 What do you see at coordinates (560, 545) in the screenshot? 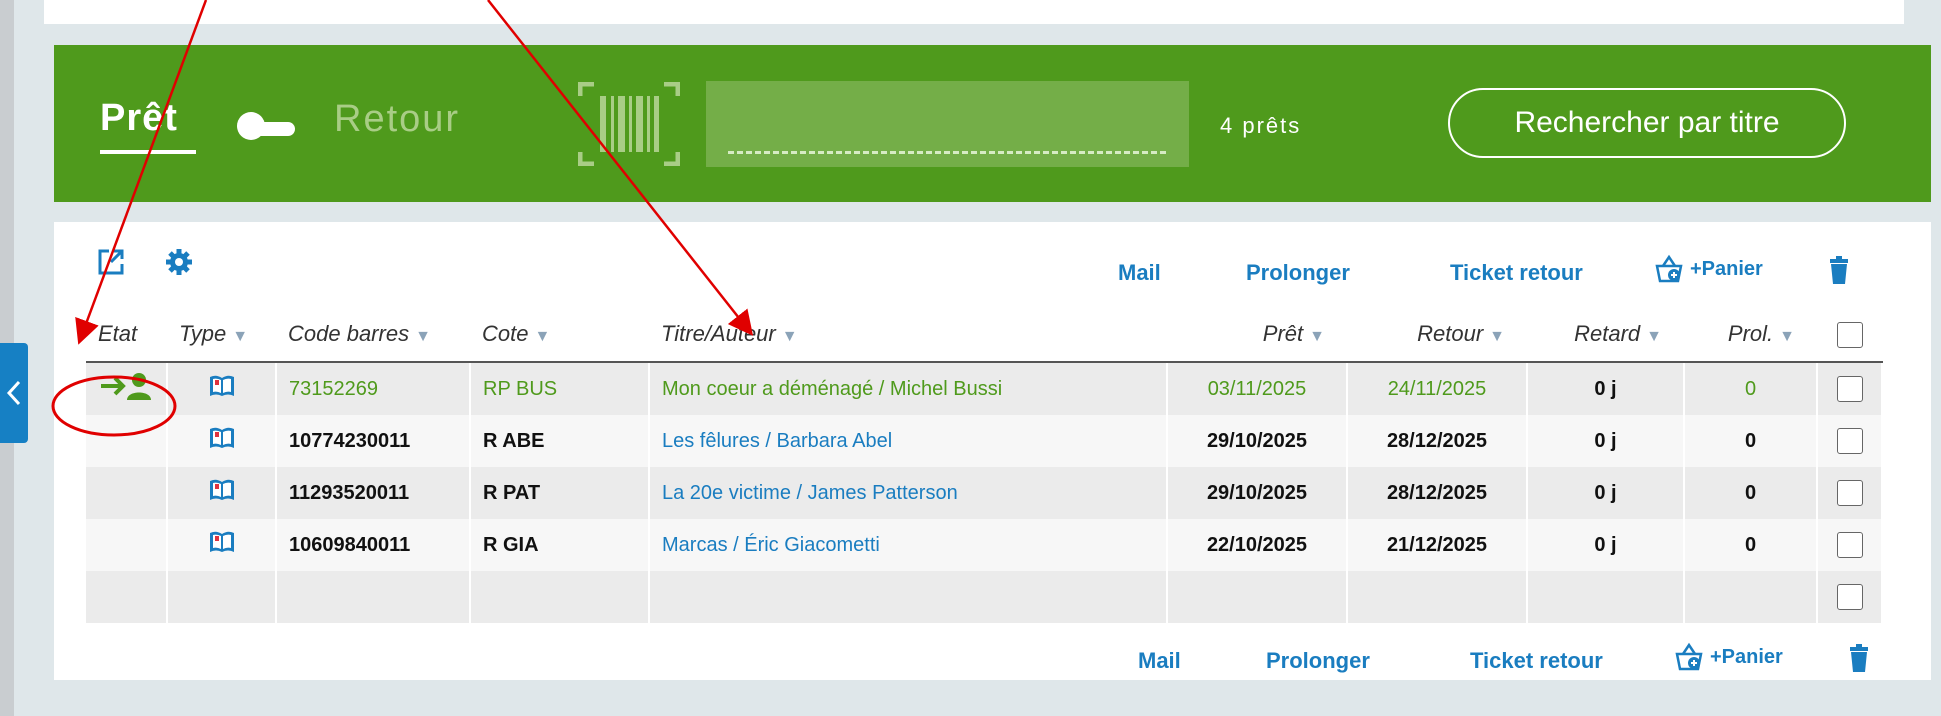
I see `cote-cell: R GIA` at bounding box center [560, 545].